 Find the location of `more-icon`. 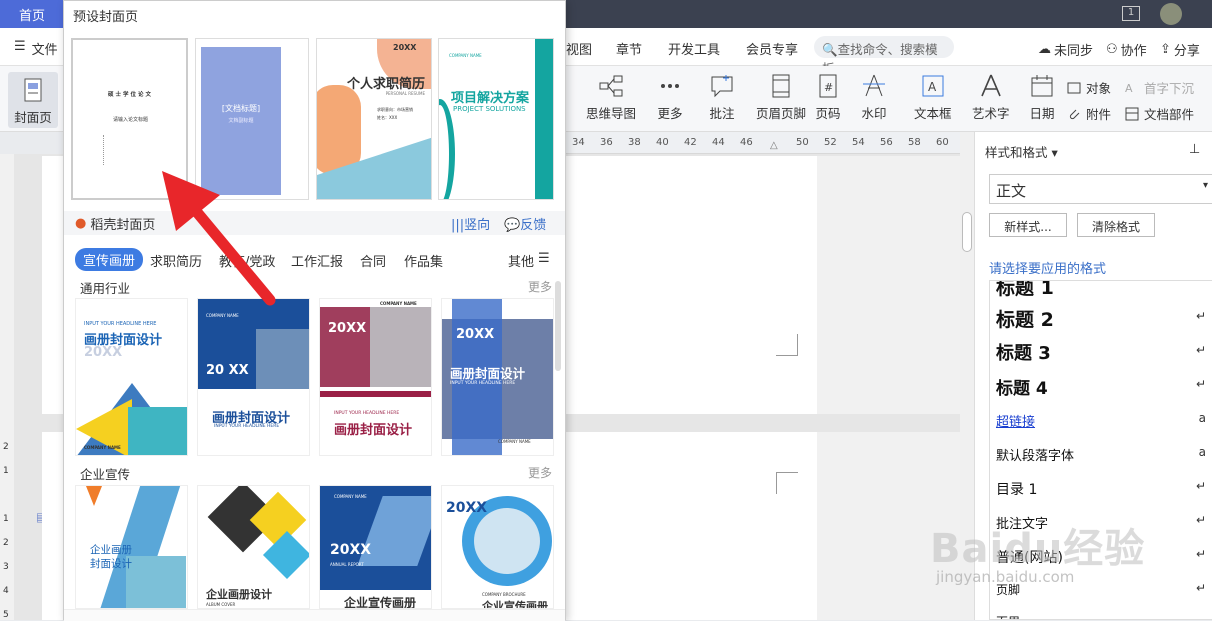

more-icon is located at coordinates (670, 86).